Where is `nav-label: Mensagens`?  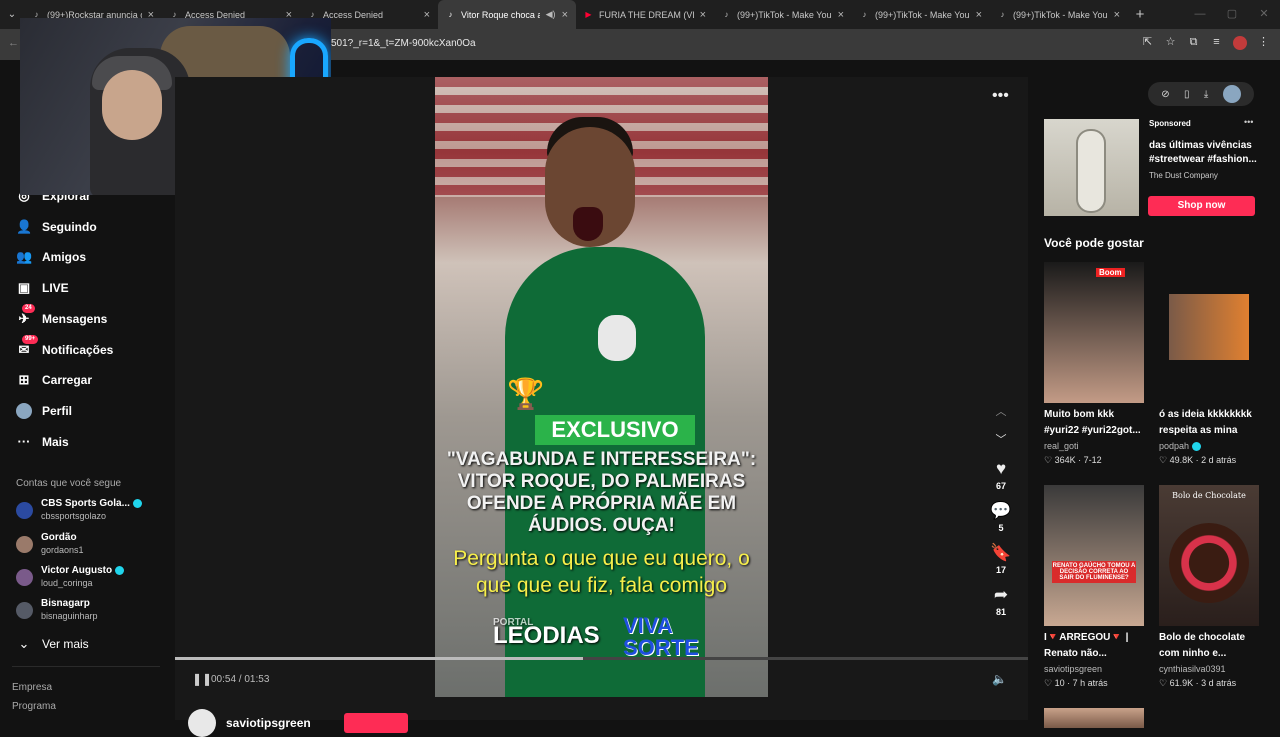 nav-label: Mensagens is located at coordinates (75, 319).